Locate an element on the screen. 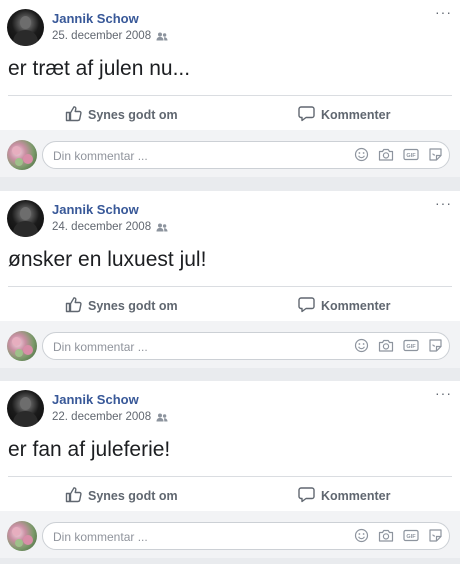 The height and width of the screenshot is (564, 460). post-date: 24. december 2008 is located at coordinates (101, 227).